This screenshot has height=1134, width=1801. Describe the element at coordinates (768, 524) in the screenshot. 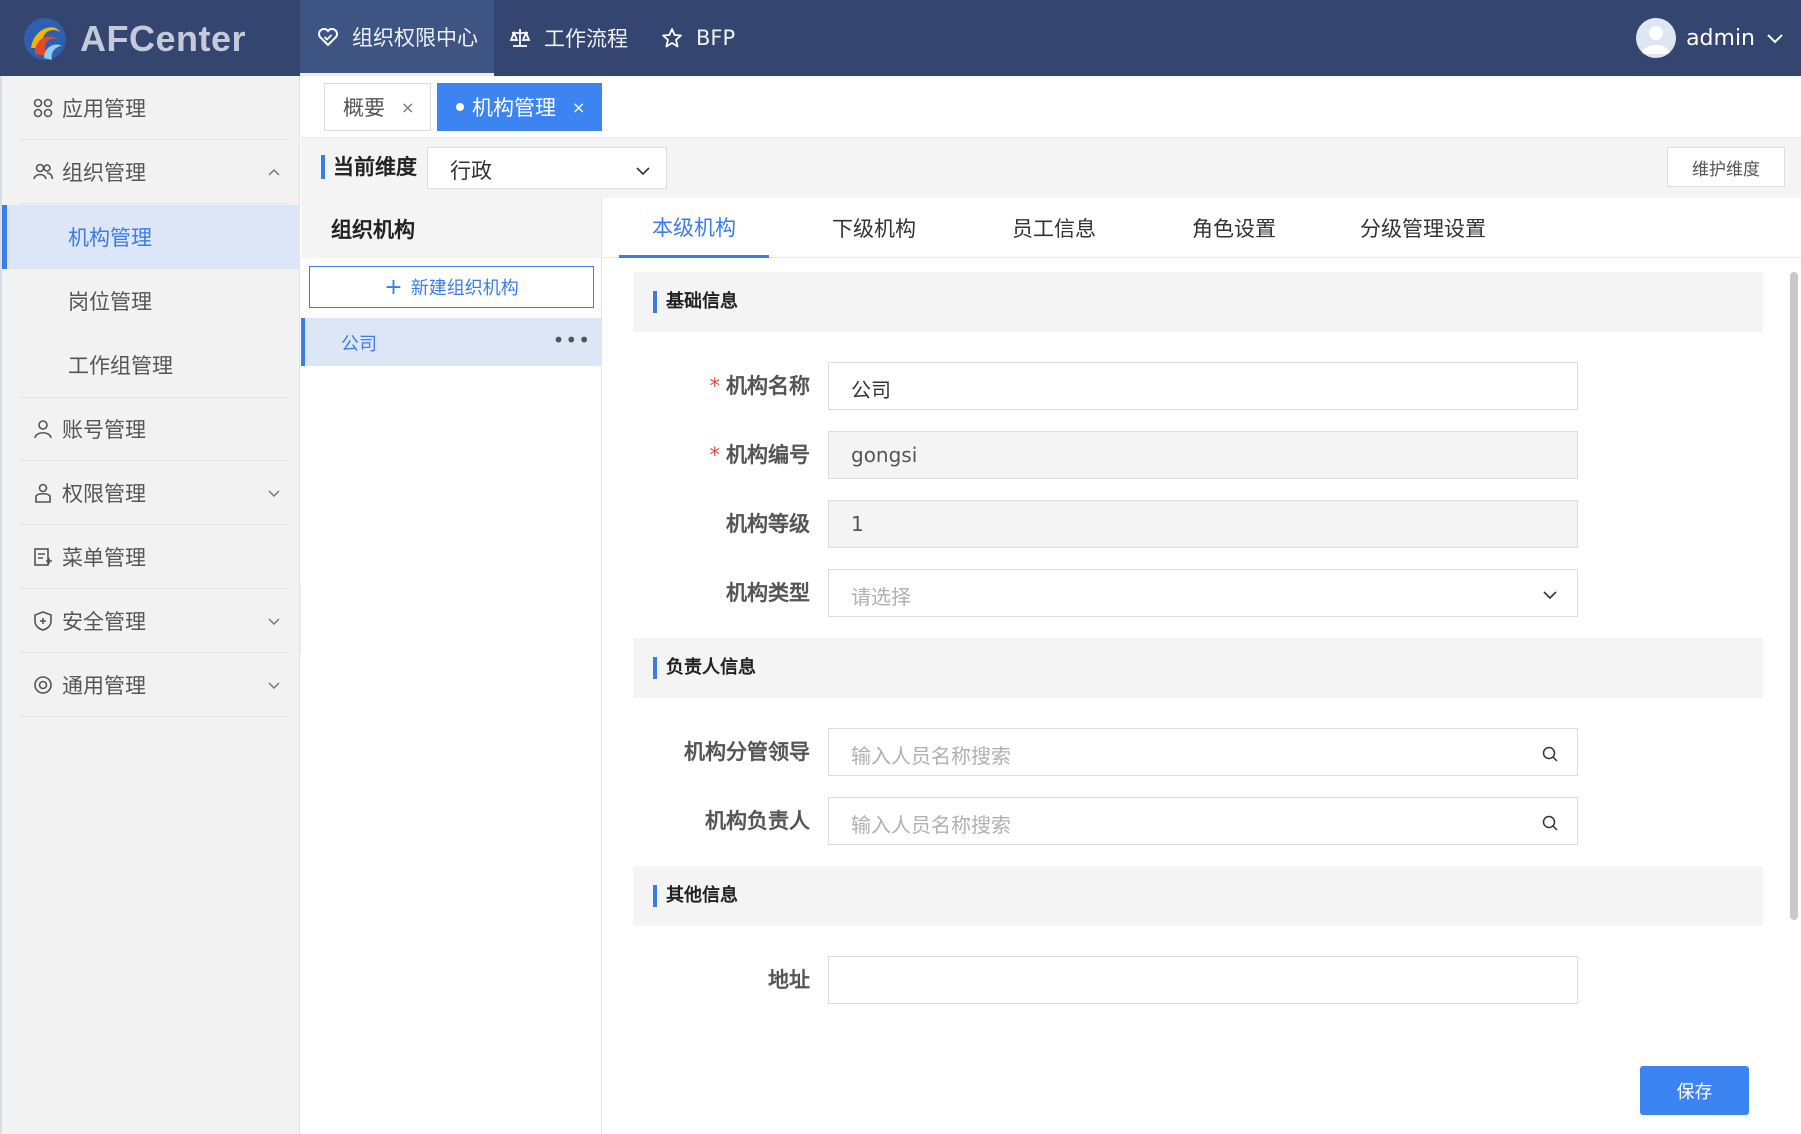

I see `institution-level-label: 机构等级` at that location.